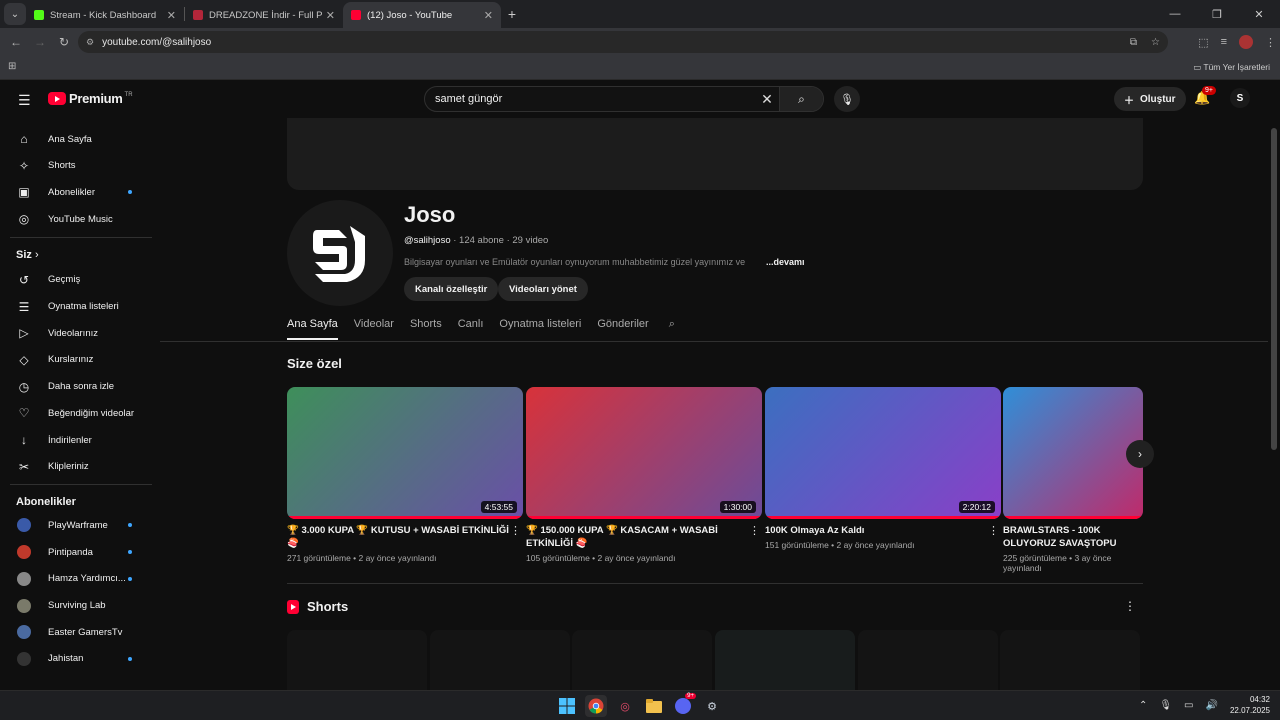  Describe the element at coordinates (76, 307) in the screenshot. I see `sidebar-item: ☰ Oynatma listeleri` at that location.